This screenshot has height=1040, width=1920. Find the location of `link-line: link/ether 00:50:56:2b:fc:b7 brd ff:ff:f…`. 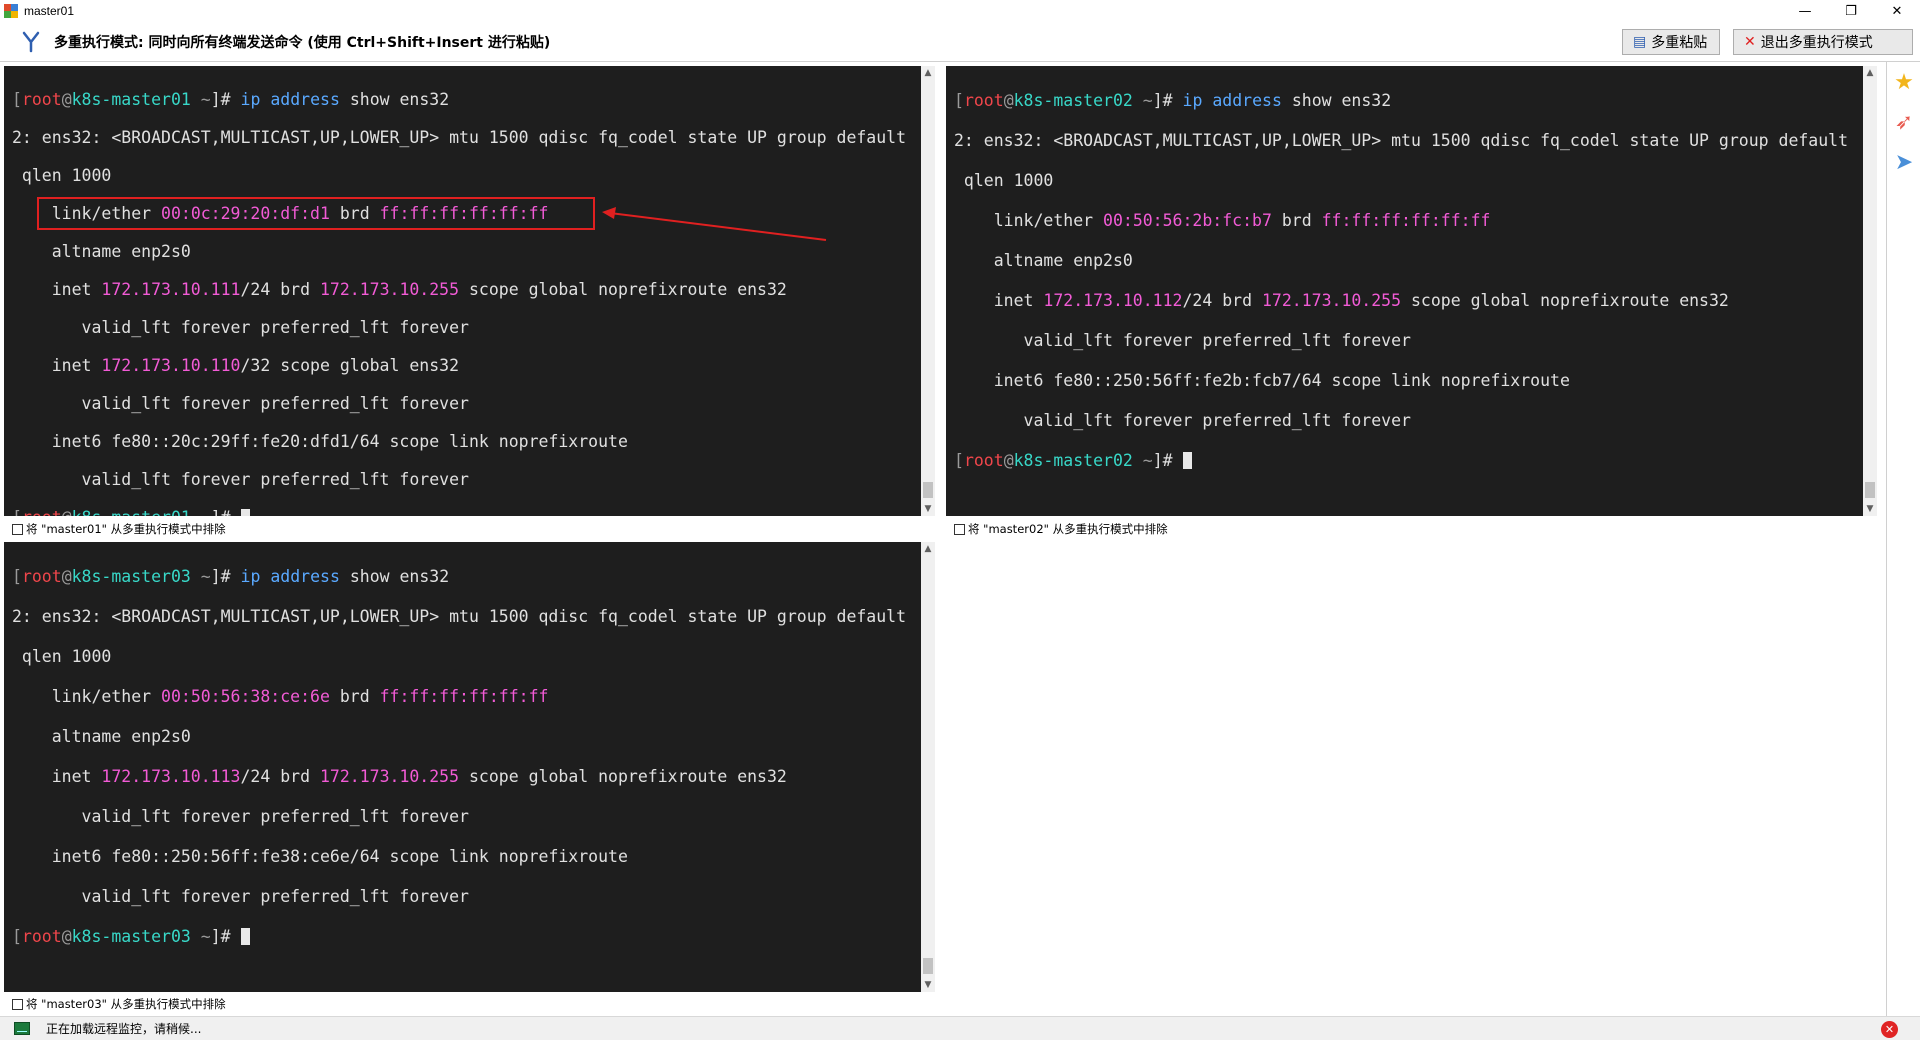

link-line: link/ether 00:50:56:2b:fc:b7 brd ff:ff:f… is located at coordinates (1222, 220).